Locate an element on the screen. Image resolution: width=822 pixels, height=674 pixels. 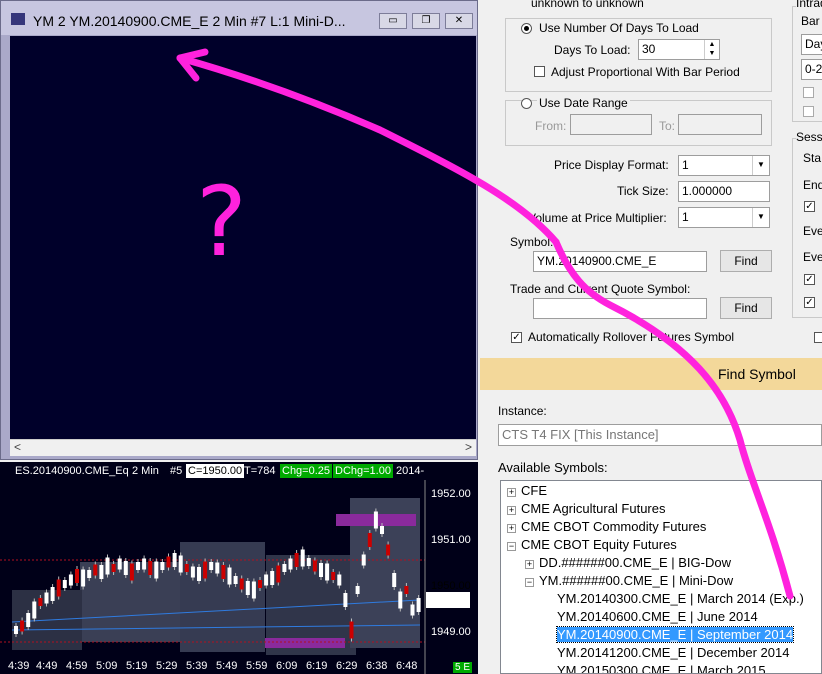
find-symbol-button: Find is located at coordinates (746, 261).